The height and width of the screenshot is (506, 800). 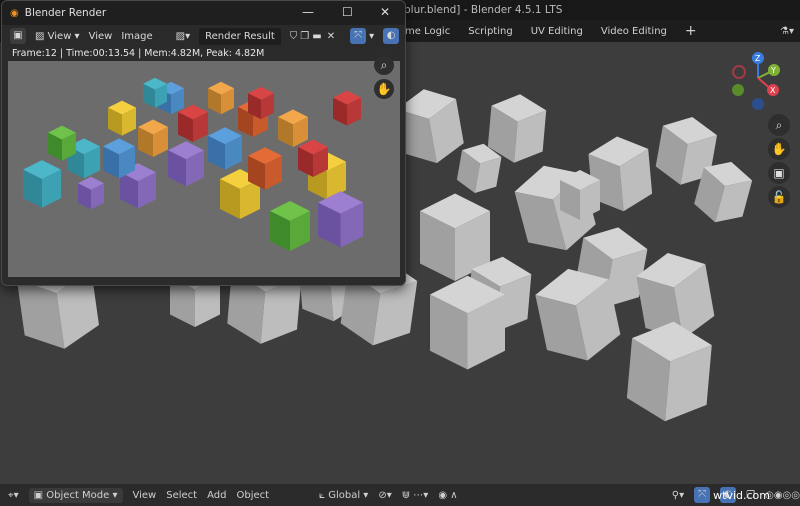 I want to click on render-cubes, so click(x=193, y=164).